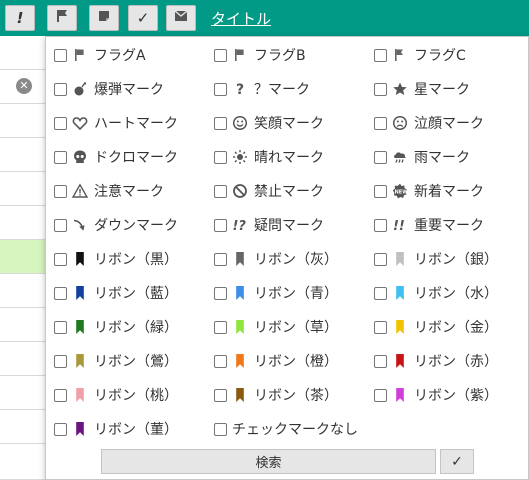 The width and height of the screenshot is (529, 480). What do you see at coordinates (136, 328) in the screenshot?
I see `mark-option-label: リボン（緑）` at bounding box center [136, 328].